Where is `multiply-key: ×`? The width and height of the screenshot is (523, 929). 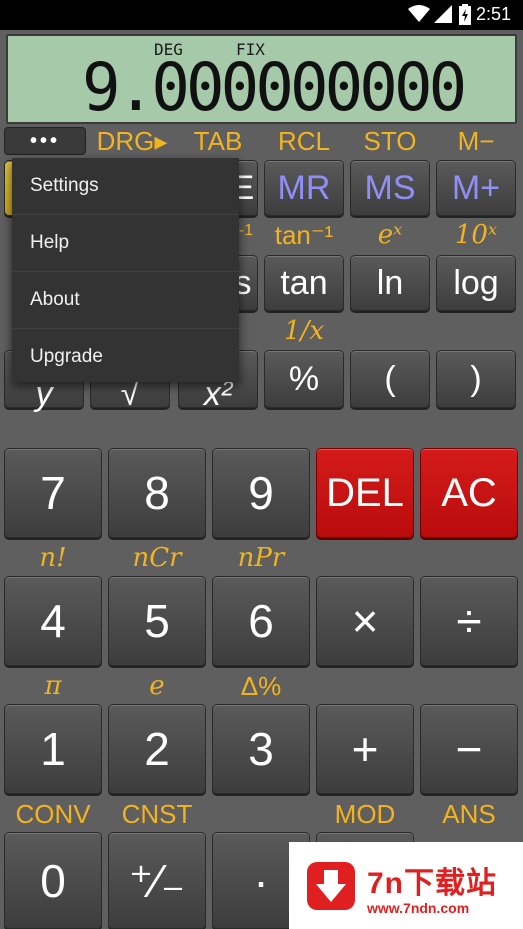
multiply-key: × is located at coordinates (365, 621).